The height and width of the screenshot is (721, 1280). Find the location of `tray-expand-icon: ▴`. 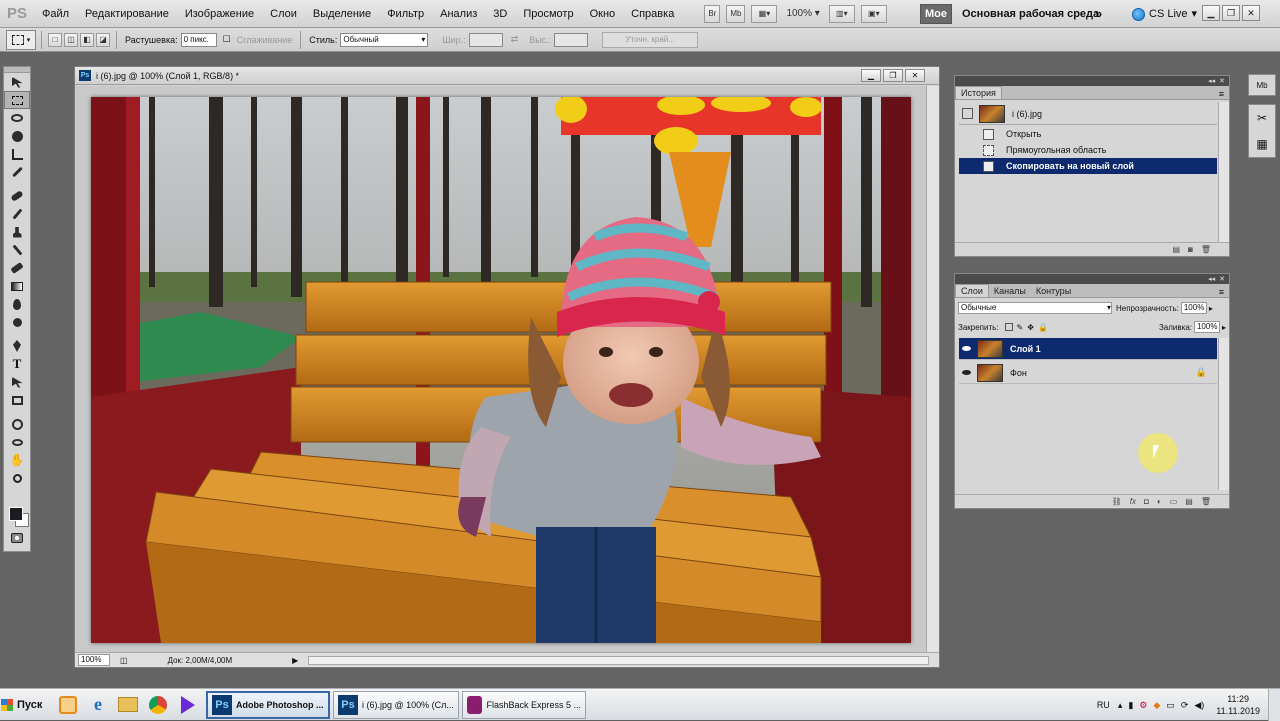

tray-expand-icon: ▴ is located at coordinates (1120, 705).